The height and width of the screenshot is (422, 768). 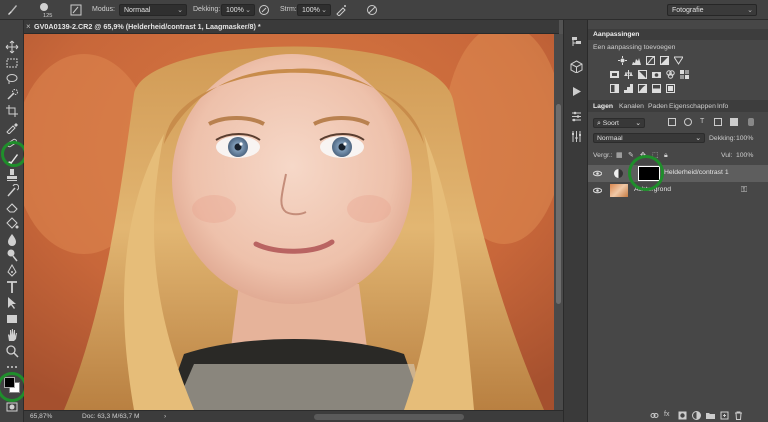 What do you see at coordinates (664, 60) in the screenshot?
I see `exposure-icon` at bounding box center [664, 60].